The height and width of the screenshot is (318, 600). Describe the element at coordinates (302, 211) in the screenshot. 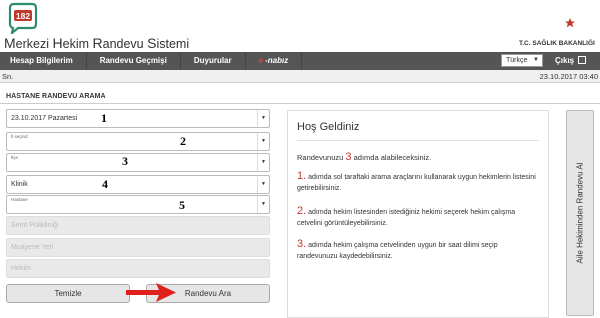

I see `step-number: 2.` at that location.